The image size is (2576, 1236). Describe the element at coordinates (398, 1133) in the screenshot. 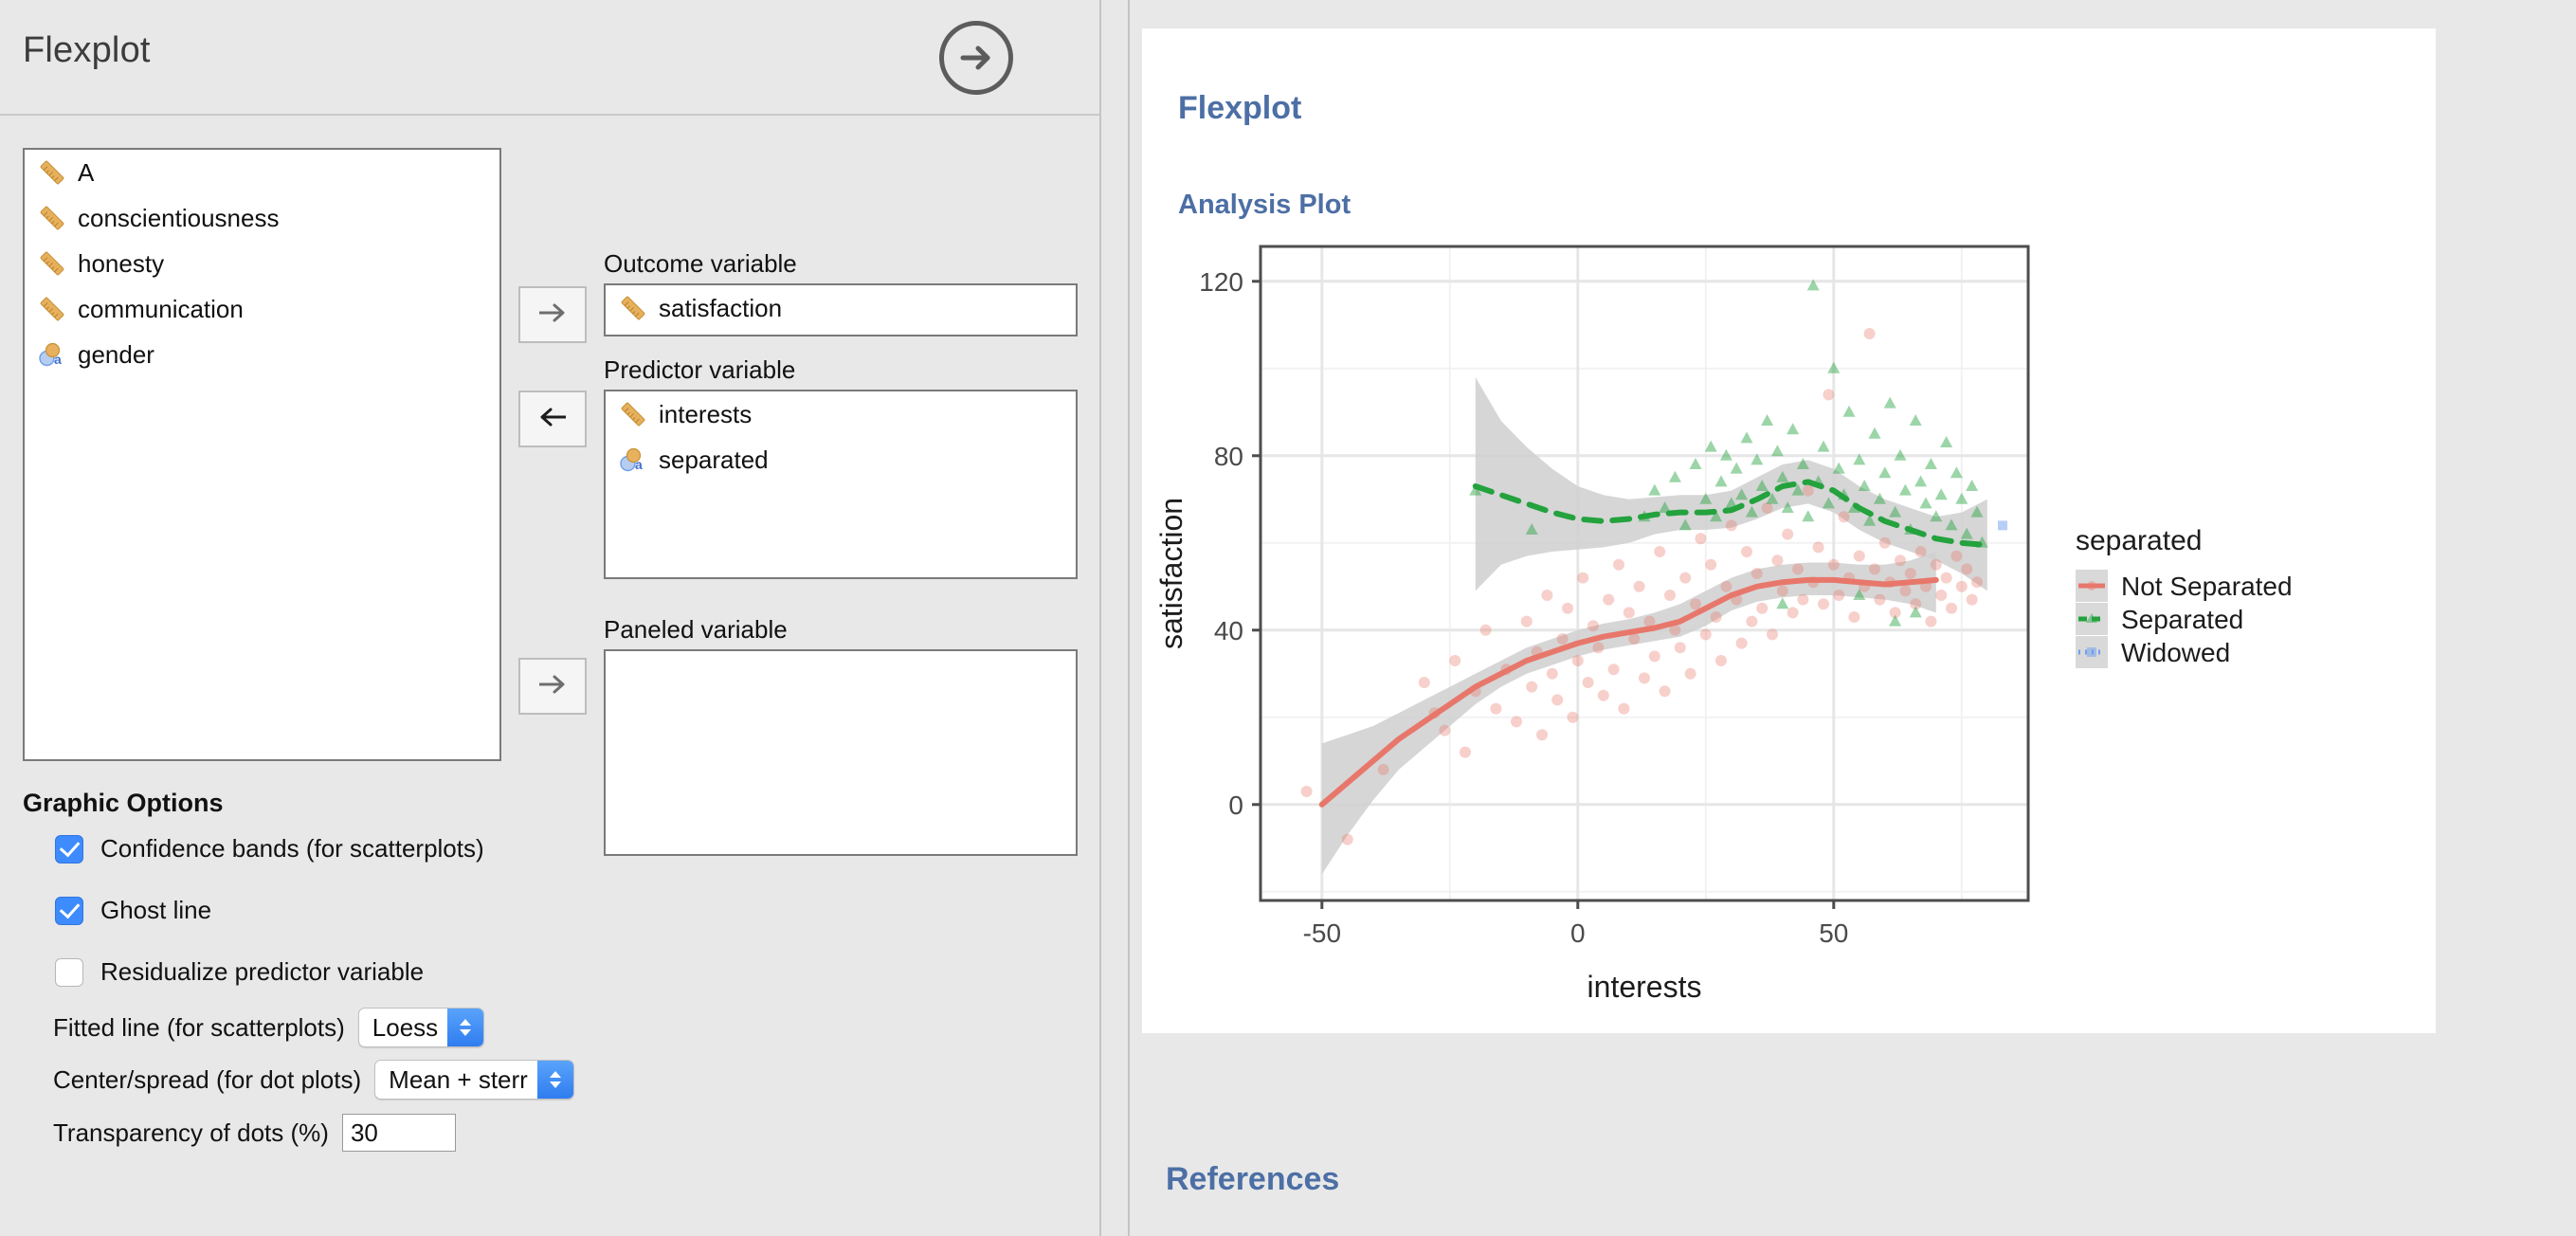

I see `transparency-input: 30` at that location.